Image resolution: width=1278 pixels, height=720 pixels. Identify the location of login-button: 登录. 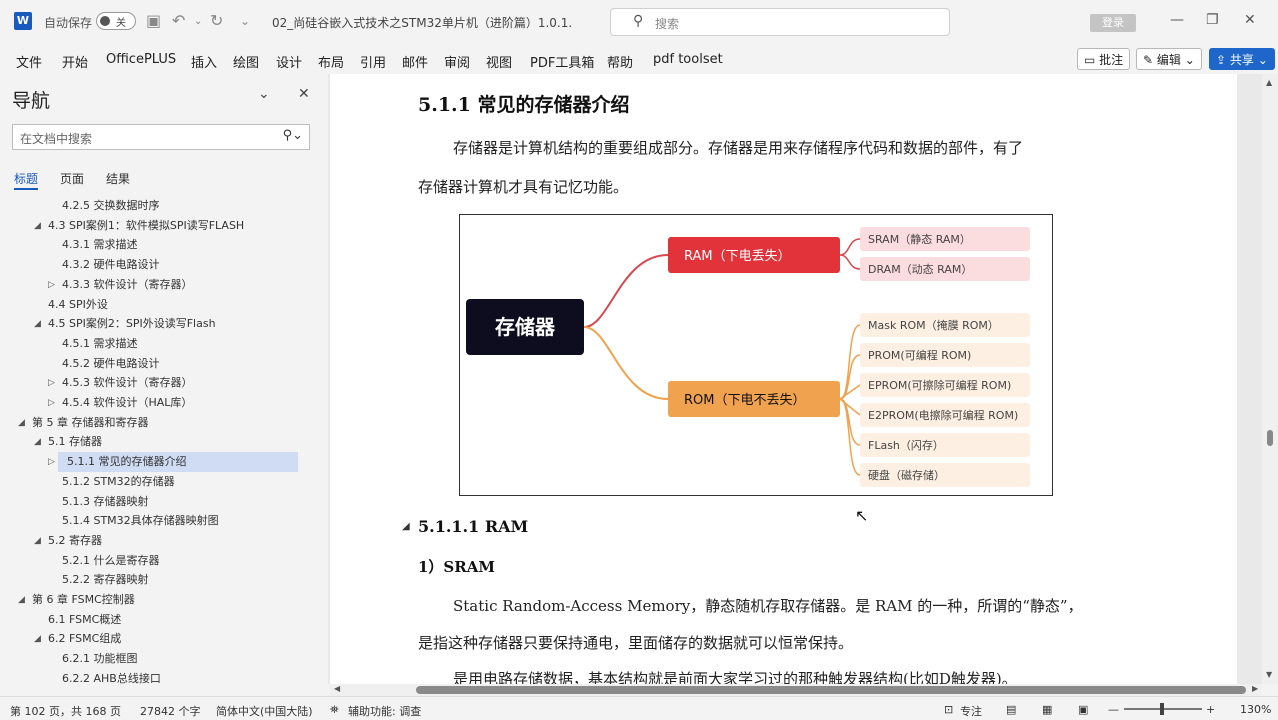
(1113, 23).